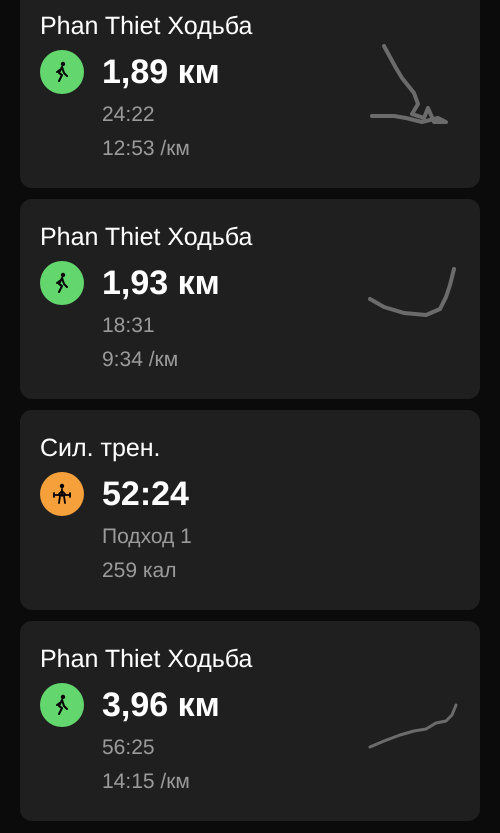  What do you see at coordinates (129, 748) in the screenshot?
I see `workout-detail: 56:25` at bounding box center [129, 748].